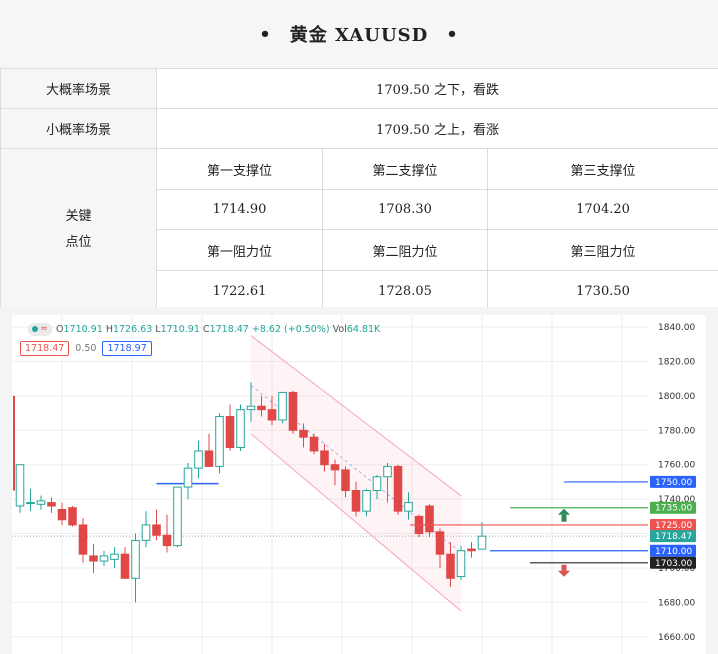  I want to click on key-levels-label: 关键 点位, so click(78, 230).